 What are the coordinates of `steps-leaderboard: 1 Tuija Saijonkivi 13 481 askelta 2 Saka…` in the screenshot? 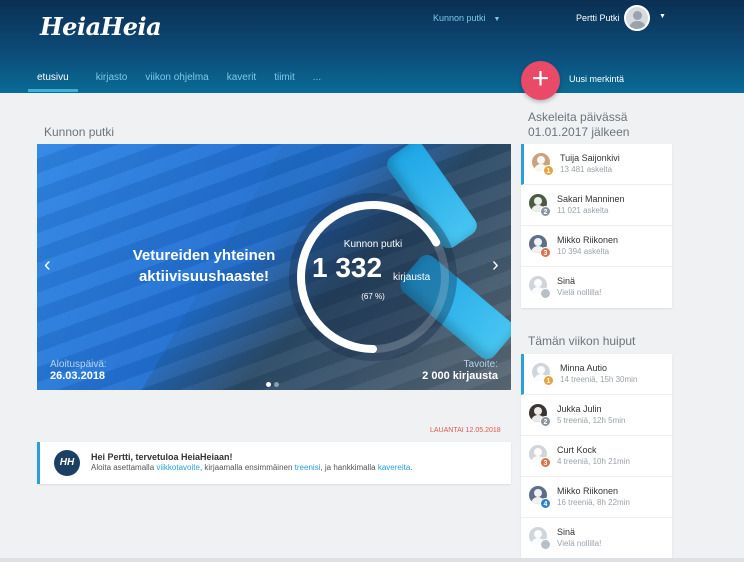 It's located at (596, 226).